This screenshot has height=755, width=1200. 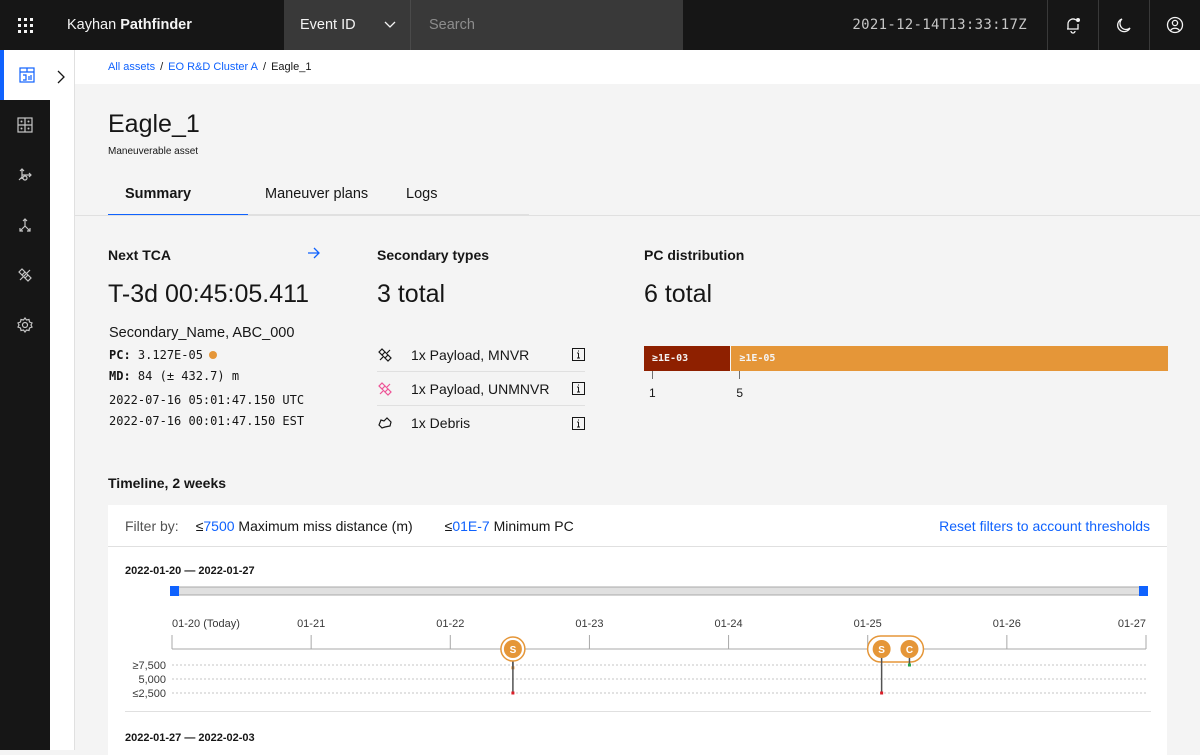 I want to click on search-type-value: Event ID, so click(x=328, y=25).